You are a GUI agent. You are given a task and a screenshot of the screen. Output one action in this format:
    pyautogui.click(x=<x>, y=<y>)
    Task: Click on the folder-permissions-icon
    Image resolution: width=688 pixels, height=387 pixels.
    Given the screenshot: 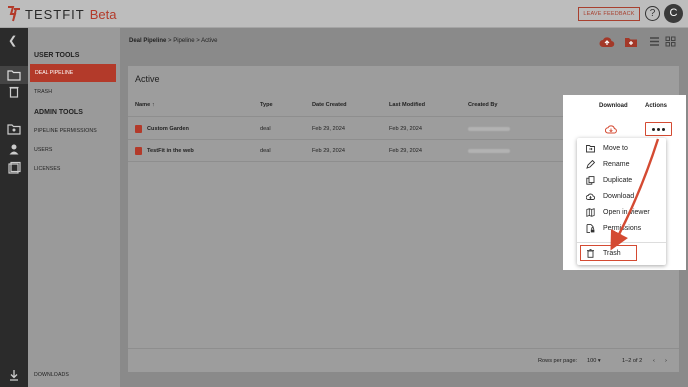 What is the action you would take?
    pyautogui.click(x=14, y=129)
    